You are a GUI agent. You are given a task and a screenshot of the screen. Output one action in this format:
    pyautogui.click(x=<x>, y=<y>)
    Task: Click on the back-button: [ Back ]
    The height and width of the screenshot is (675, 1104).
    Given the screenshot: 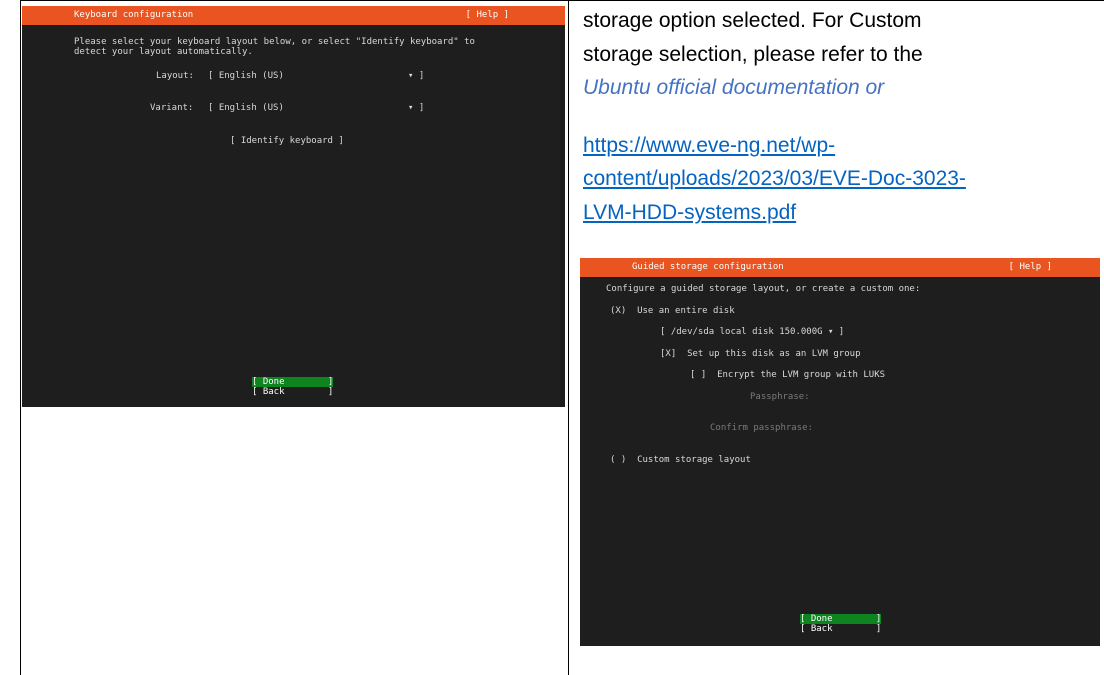 What is the action you would take?
    pyautogui.click(x=292, y=392)
    